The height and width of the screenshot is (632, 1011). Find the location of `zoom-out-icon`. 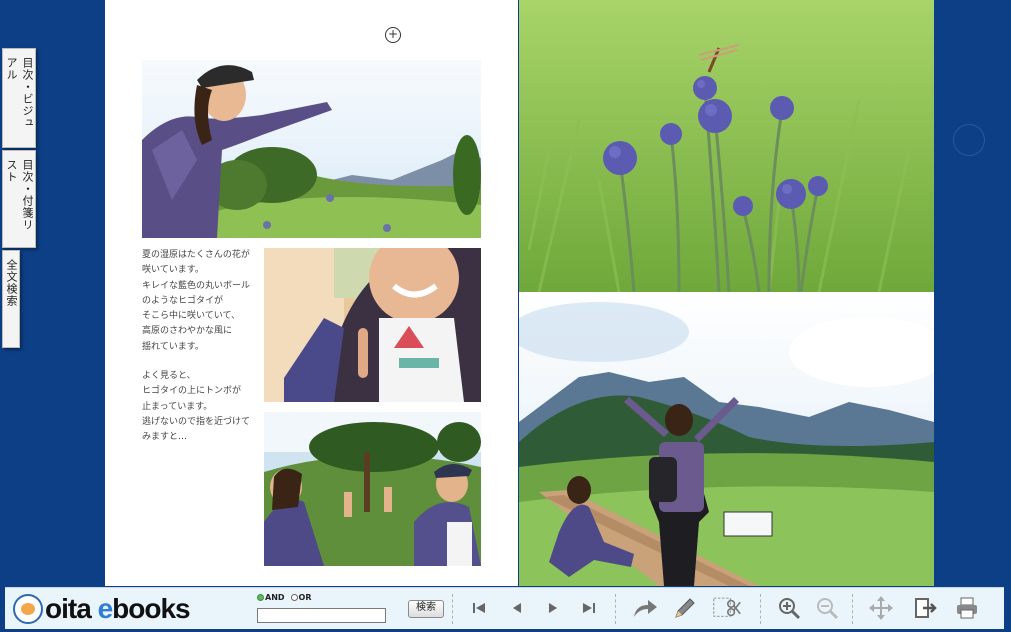

zoom-out-icon is located at coordinates (827, 608).